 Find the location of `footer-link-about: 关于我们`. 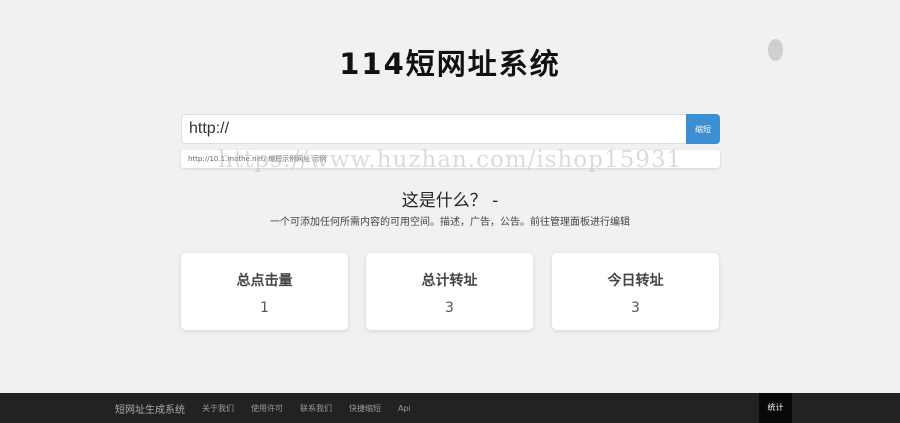

footer-link-about: 关于我们 is located at coordinates (218, 408).